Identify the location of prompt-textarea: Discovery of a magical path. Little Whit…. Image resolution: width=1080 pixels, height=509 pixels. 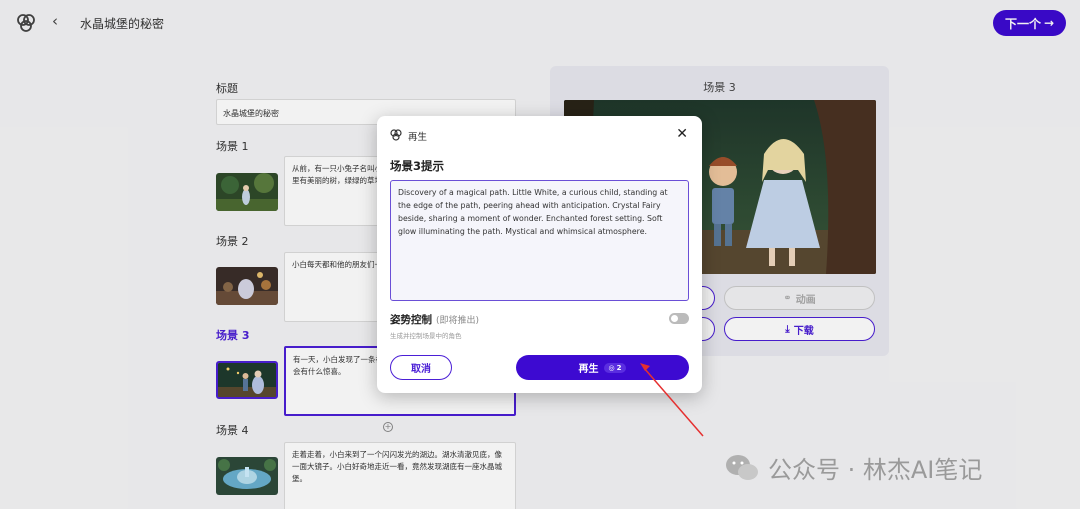
(539, 240).